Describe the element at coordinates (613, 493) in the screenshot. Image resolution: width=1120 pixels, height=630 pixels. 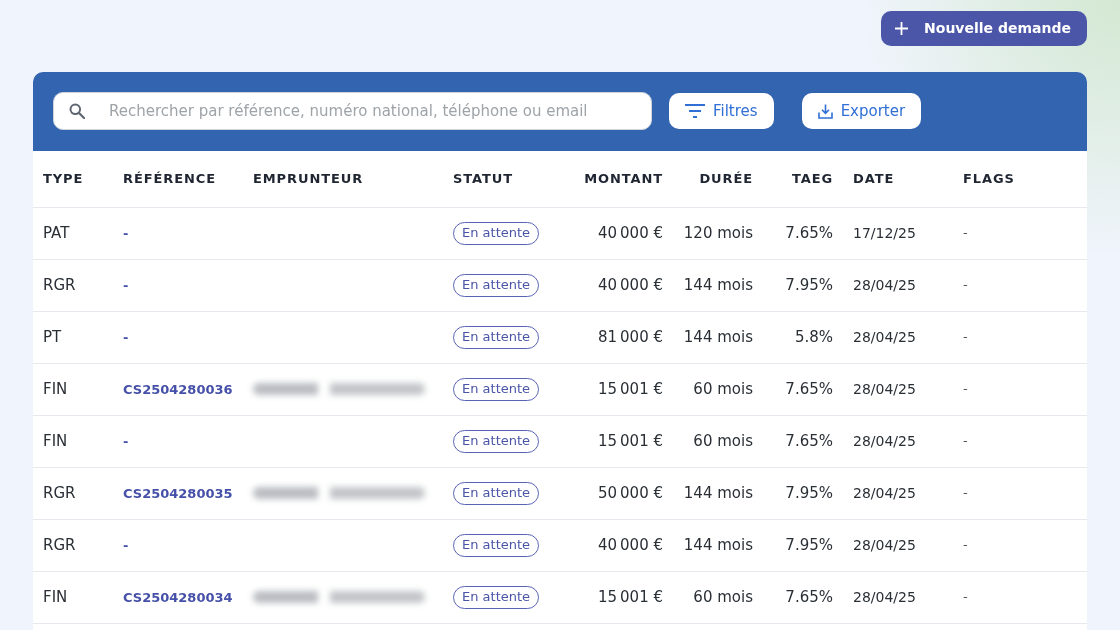
I see `amount-cell: 50 000 €` at that location.